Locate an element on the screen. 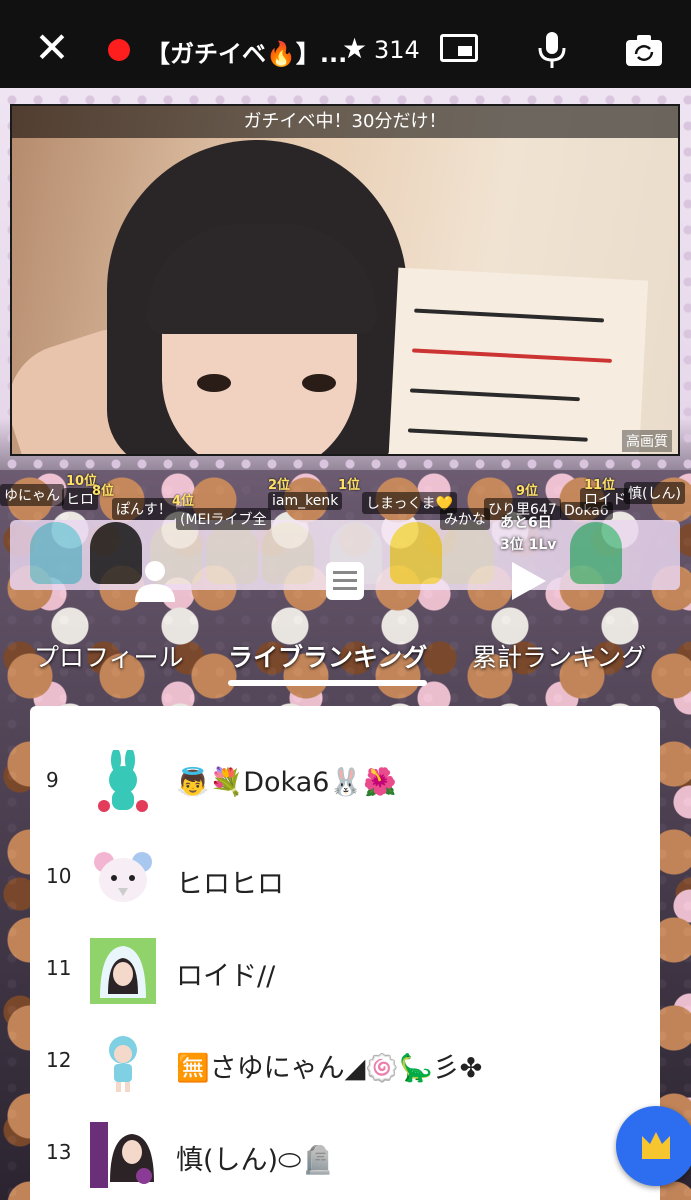 This screenshot has width=691, height=1200. handwritten-sign is located at coordinates (517, 360).